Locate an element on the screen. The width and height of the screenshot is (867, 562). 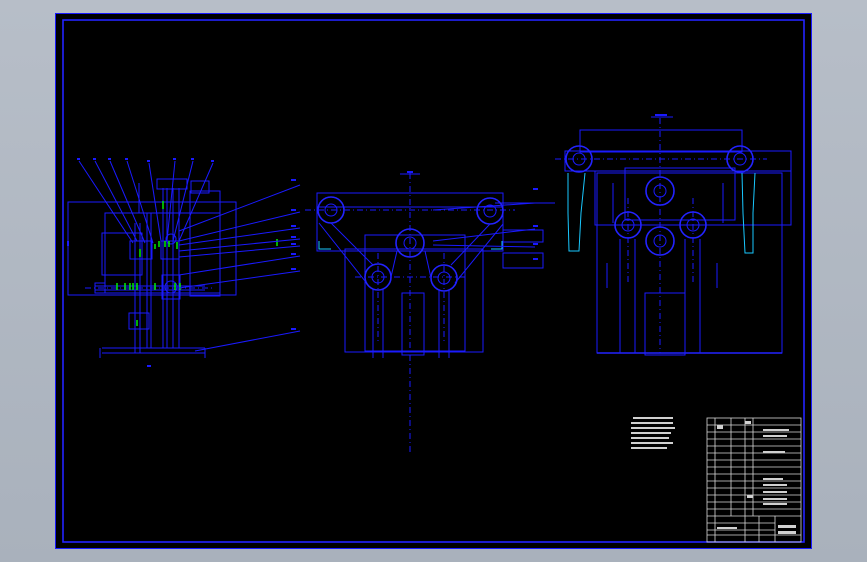
technical-notes is located at coordinates (653, 433).